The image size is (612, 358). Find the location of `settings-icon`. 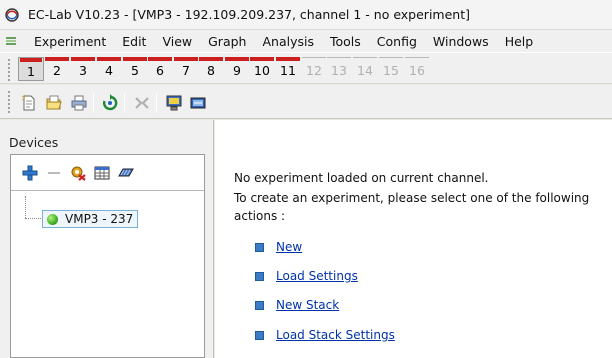

settings-icon is located at coordinates (78, 173).